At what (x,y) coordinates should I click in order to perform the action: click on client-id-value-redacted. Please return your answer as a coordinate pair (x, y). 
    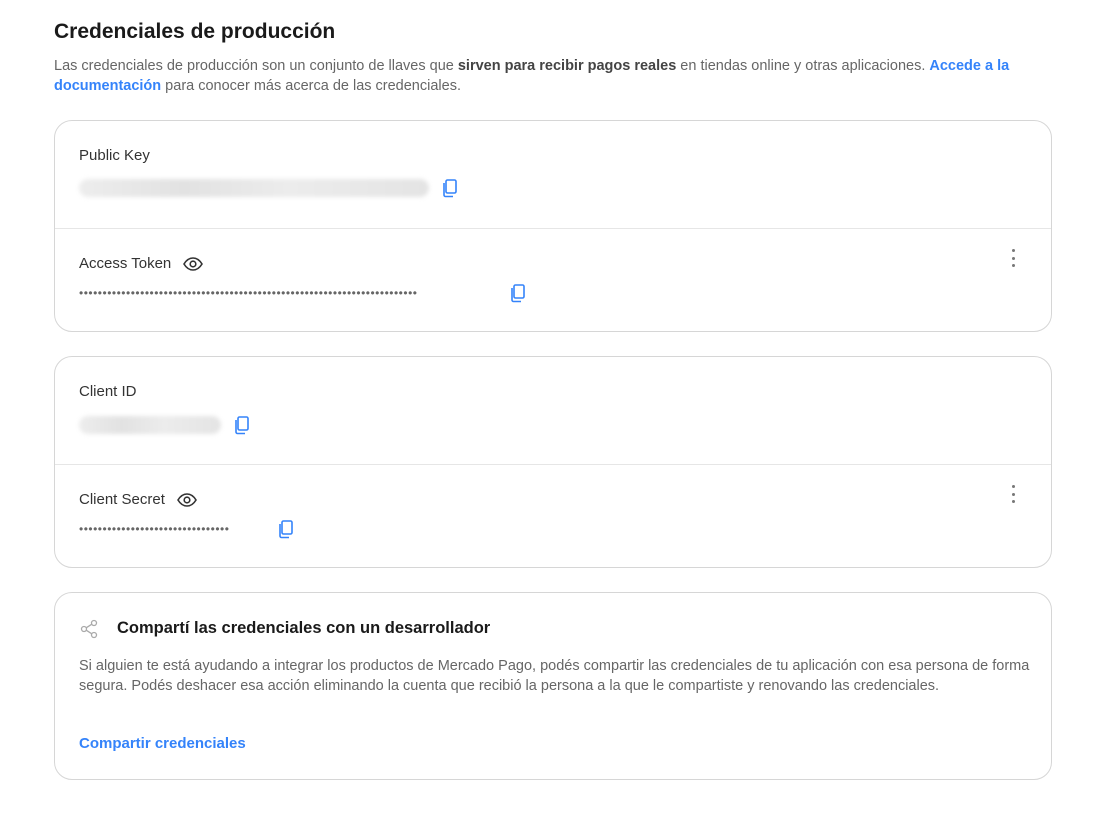
    Looking at the image, I should click on (150, 425).